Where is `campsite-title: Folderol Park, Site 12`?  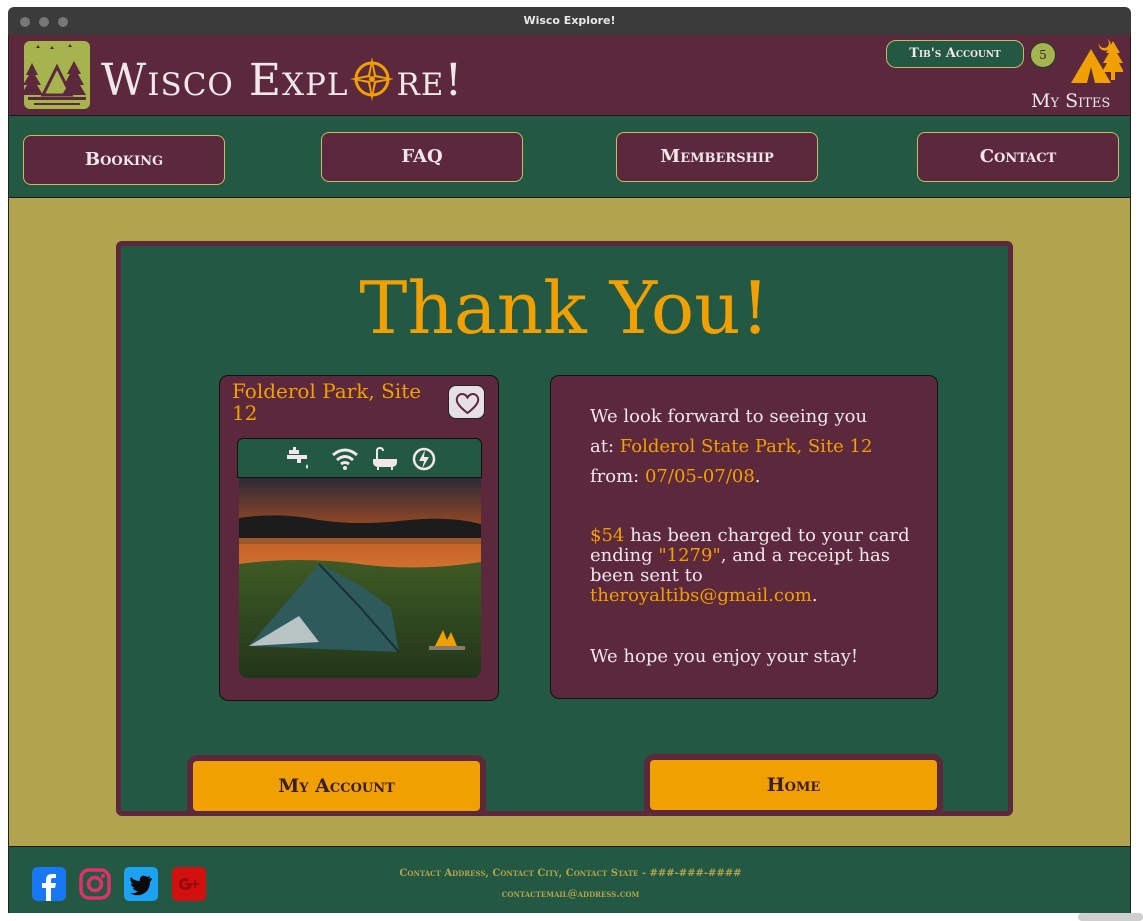
campsite-title: Folderol Park, Site 12 is located at coordinates (327, 402).